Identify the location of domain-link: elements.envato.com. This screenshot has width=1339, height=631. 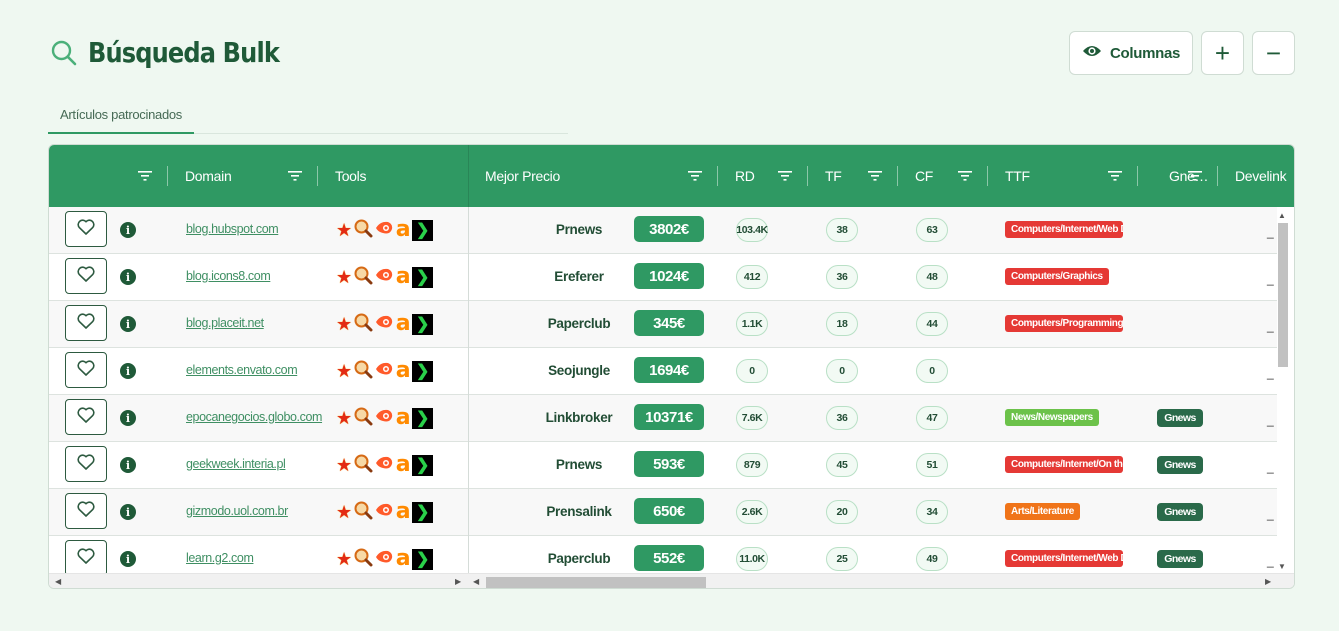
(242, 370).